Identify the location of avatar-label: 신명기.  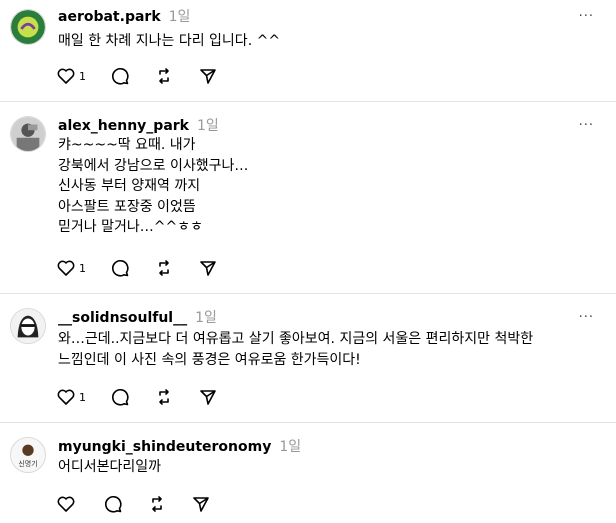
(28, 464).